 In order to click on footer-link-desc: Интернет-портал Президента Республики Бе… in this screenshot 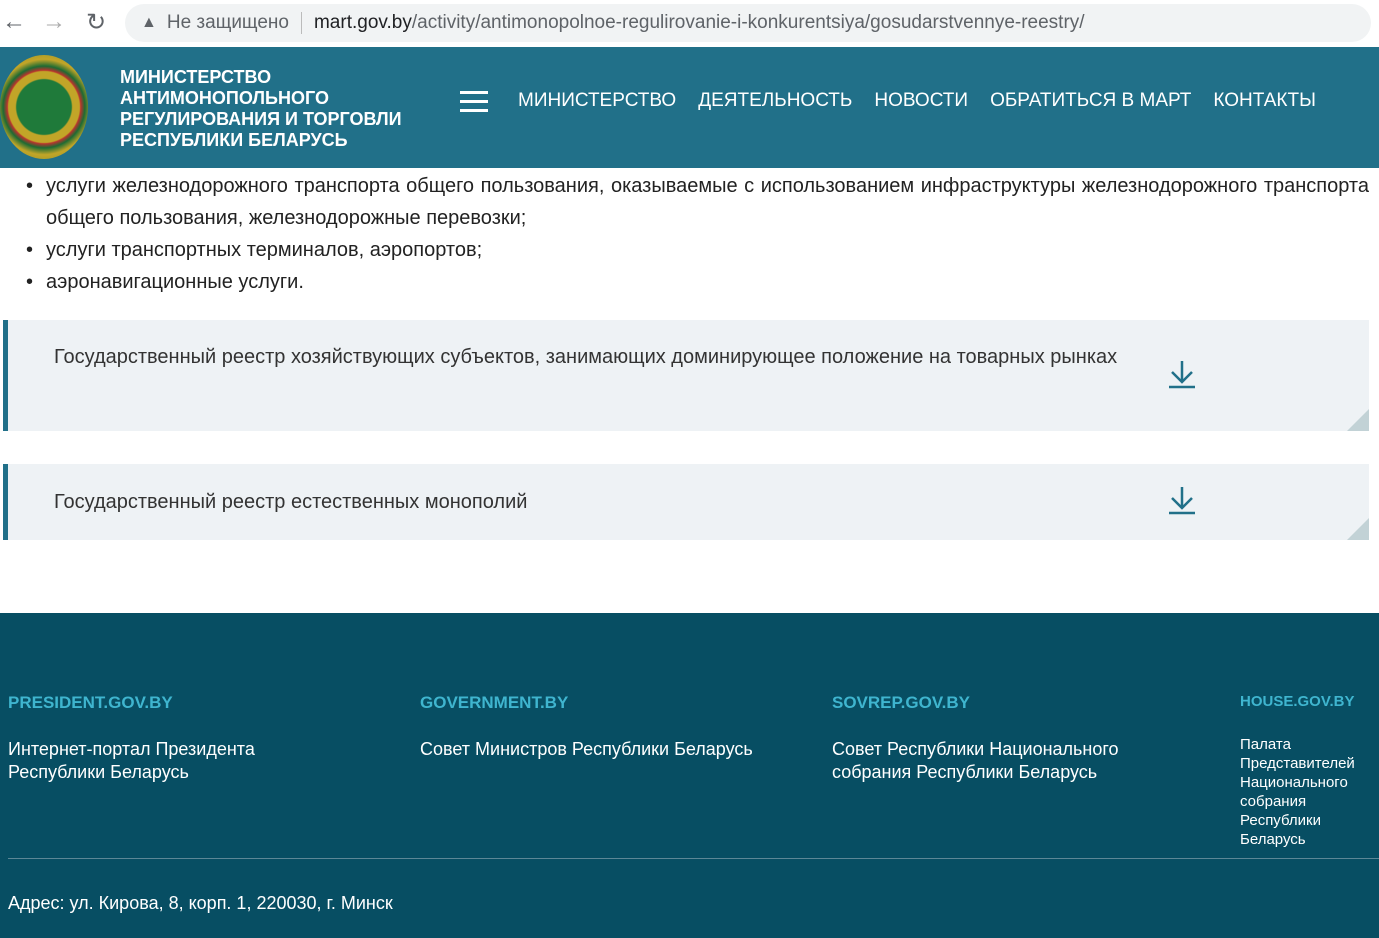, I will do `click(131, 760)`.